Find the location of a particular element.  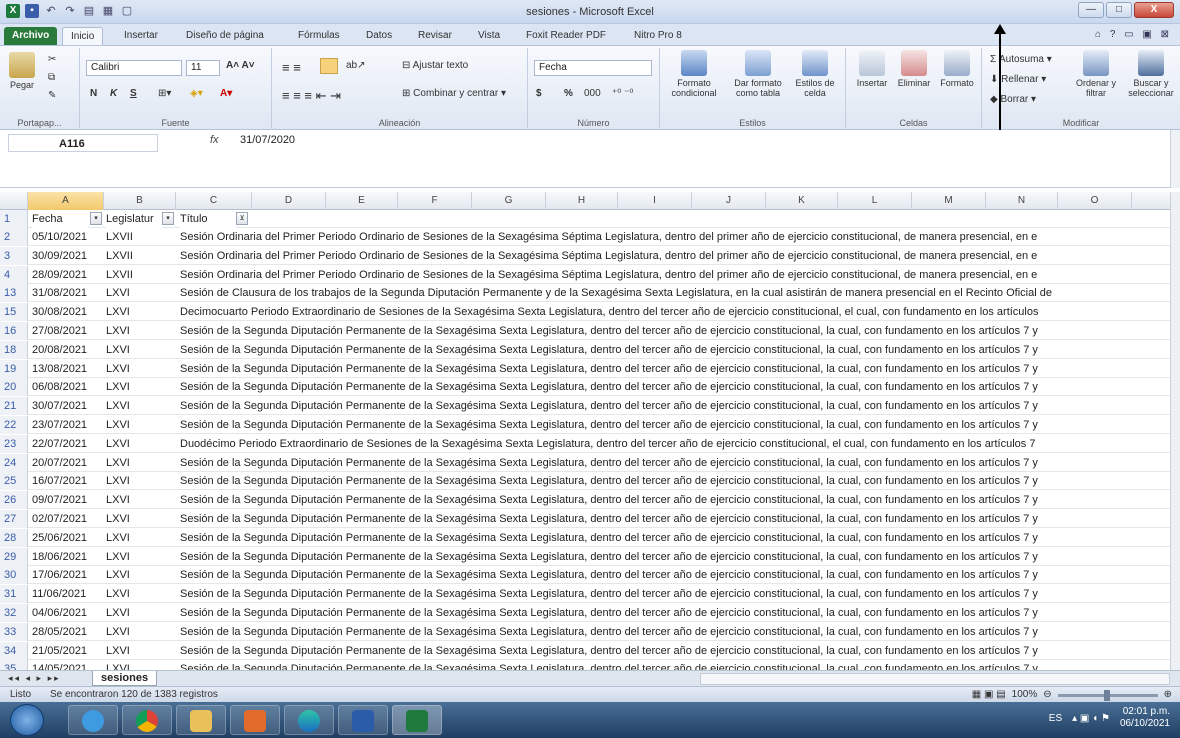

cell-fecha: 14/05/2021 is located at coordinates (68, 665).